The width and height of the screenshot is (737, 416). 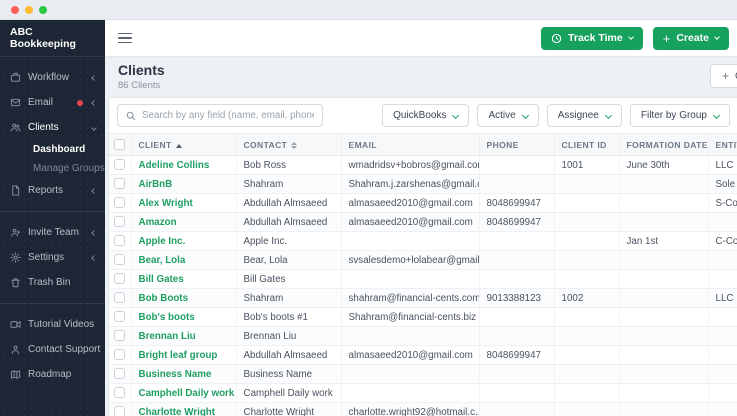 What do you see at coordinates (184, 203) in the screenshot?
I see `cell-client: Alex Wright` at bounding box center [184, 203].